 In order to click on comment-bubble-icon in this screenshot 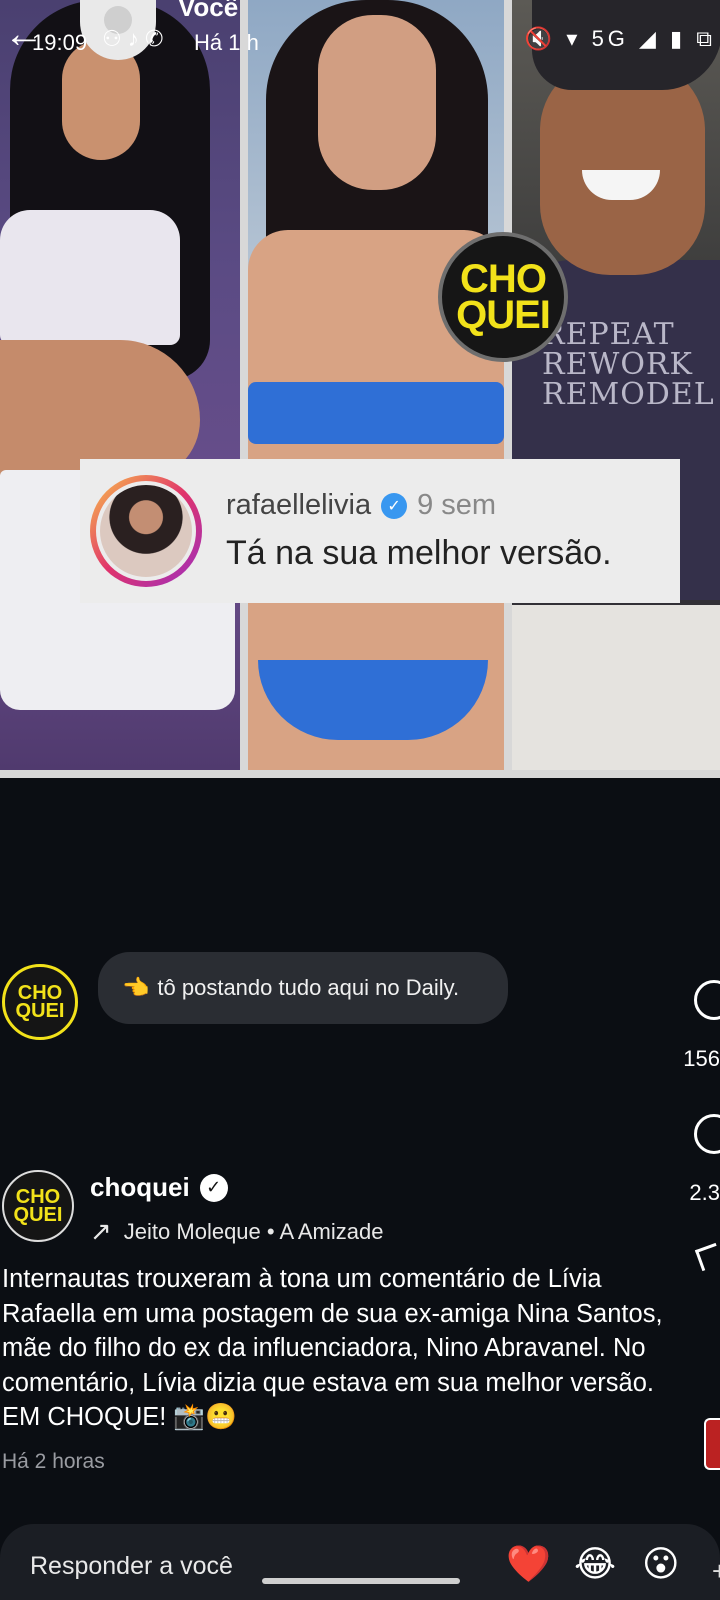, I will do `click(707, 1134)`.